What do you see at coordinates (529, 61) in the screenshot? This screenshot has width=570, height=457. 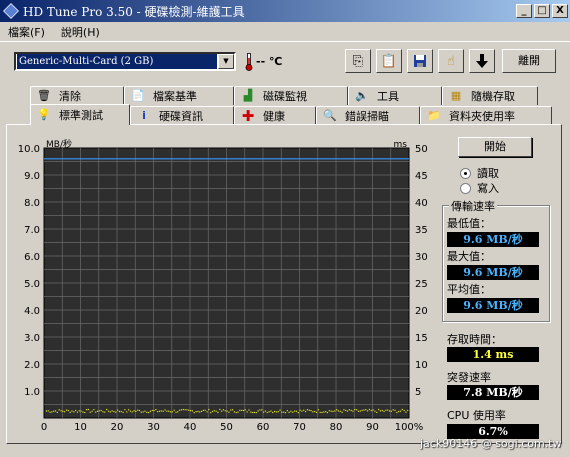 I see `exit-button: 離開` at bounding box center [529, 61].